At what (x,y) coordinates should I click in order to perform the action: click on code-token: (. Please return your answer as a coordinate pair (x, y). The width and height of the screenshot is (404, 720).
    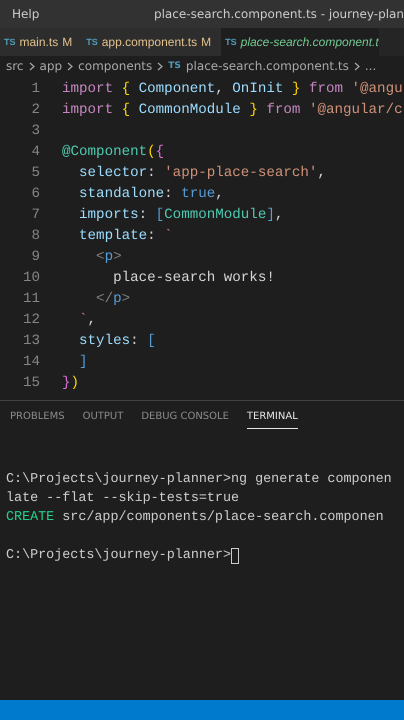
    Looking at the image, I should click on (151, 152).